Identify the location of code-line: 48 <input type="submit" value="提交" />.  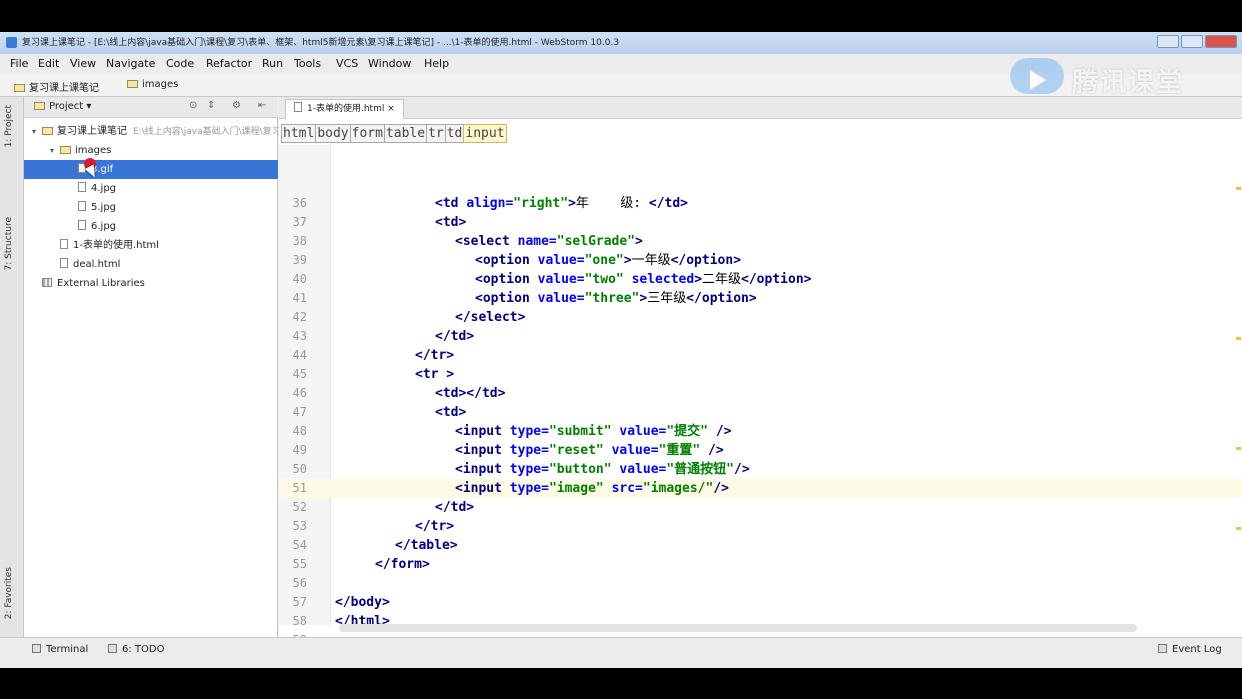
(760, 431).